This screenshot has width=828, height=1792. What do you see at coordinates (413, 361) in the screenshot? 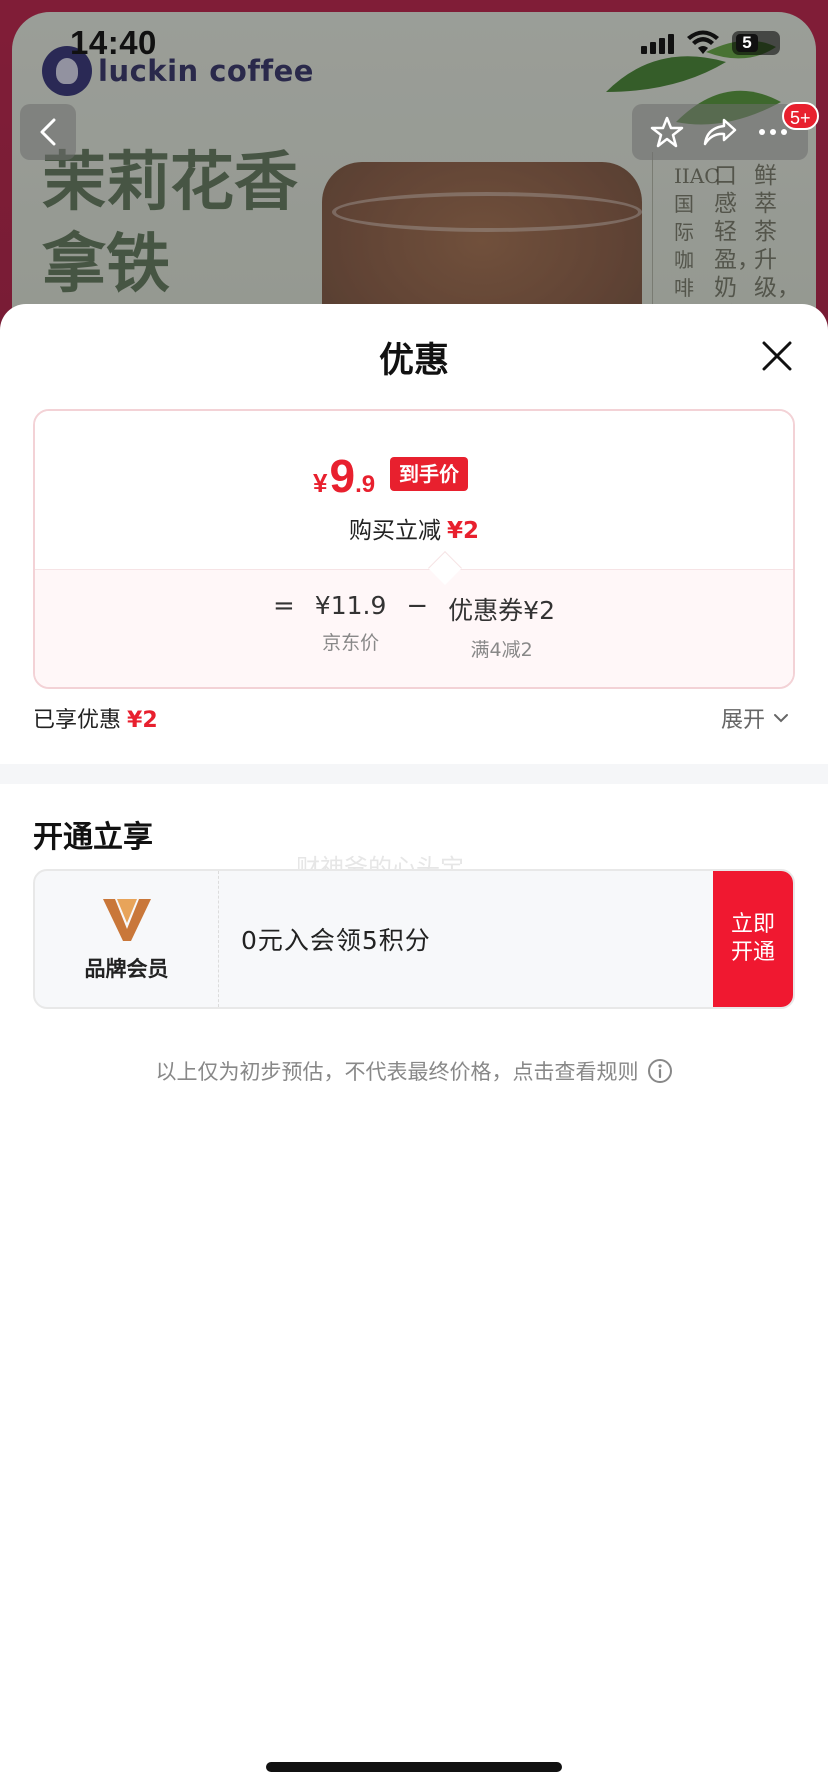
I see `sheet-title: 优惠` at bounding box center [413, 361].